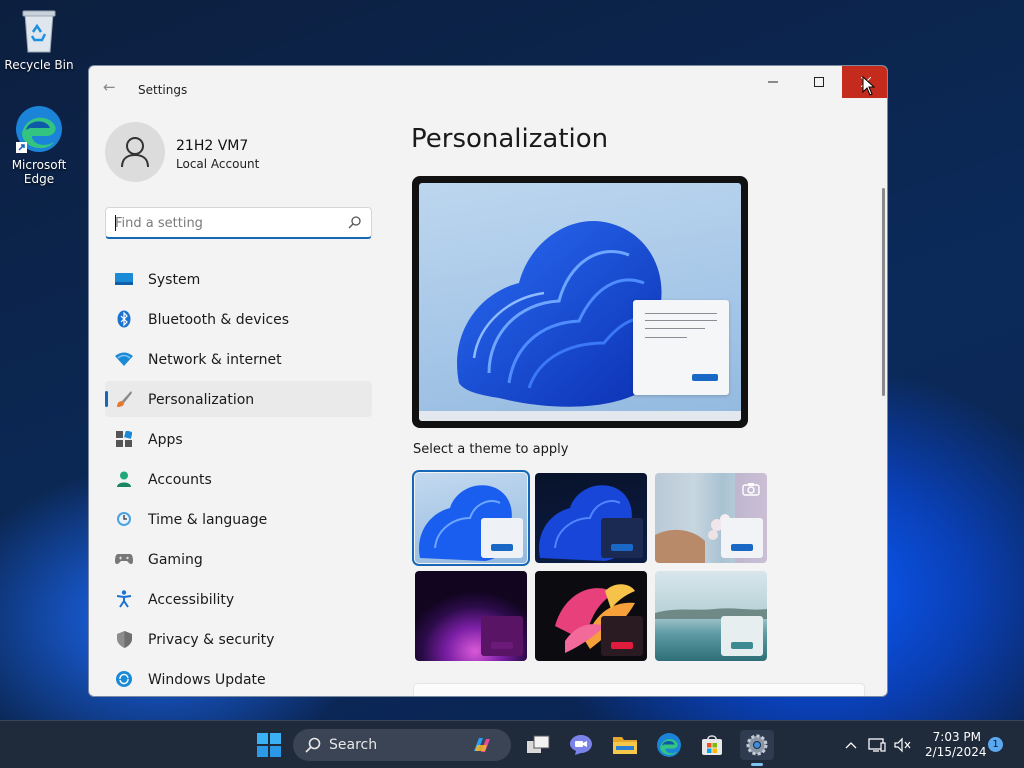 The height and width of the screenshot is (768, 1024). I want to click on settings-search-box, so click(238, 223).